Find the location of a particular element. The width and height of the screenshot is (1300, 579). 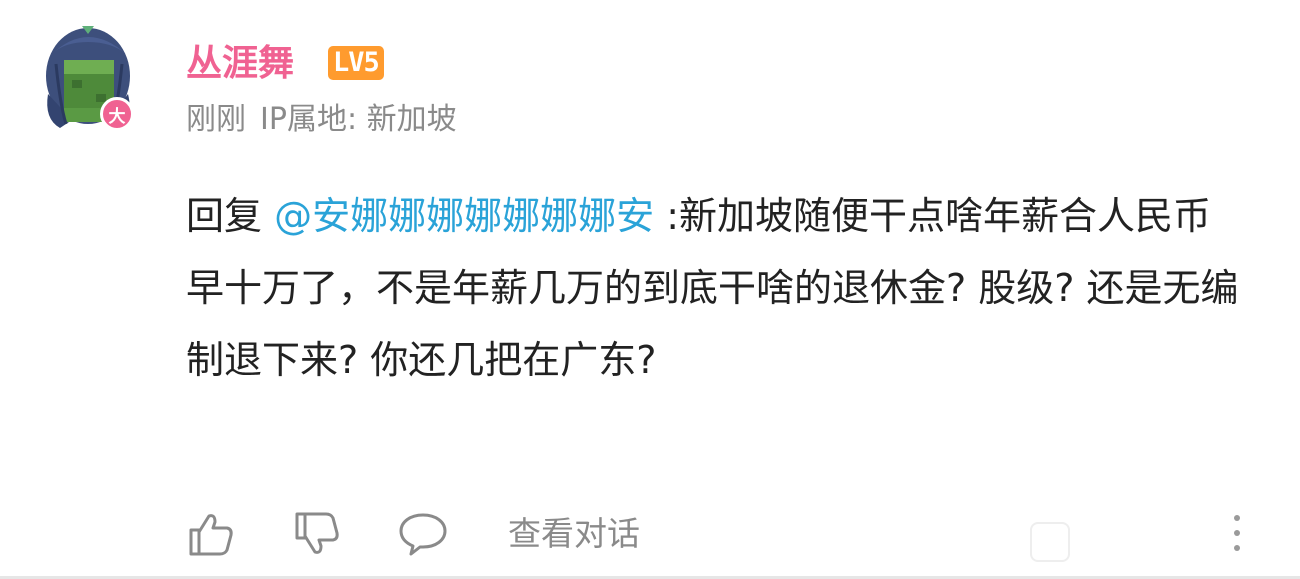

ip-location: IP属地: 新加坡 is located at coordinates (358, 119).